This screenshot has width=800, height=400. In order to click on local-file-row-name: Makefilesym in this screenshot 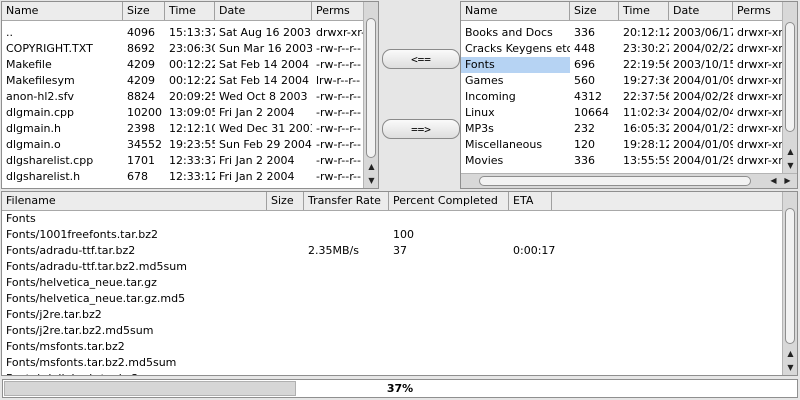, I will do `click(40, 80)`.